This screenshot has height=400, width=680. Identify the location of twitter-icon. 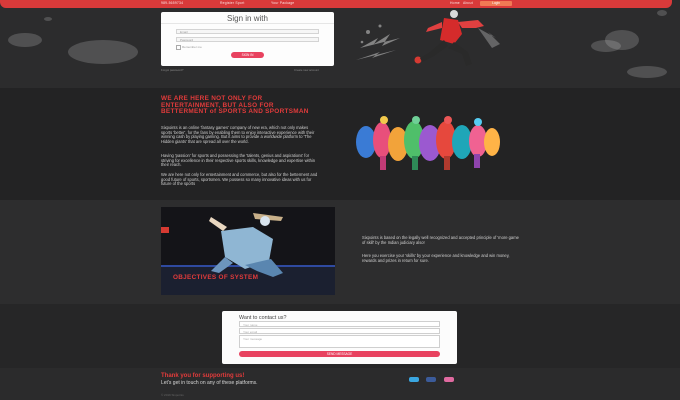
(414, 379).